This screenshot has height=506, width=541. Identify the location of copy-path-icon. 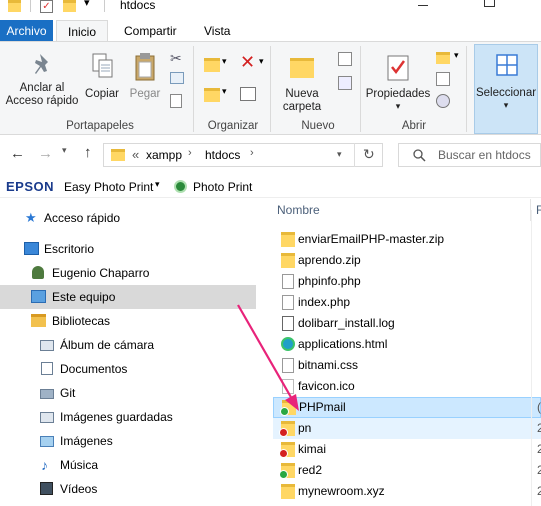
(177, 78).